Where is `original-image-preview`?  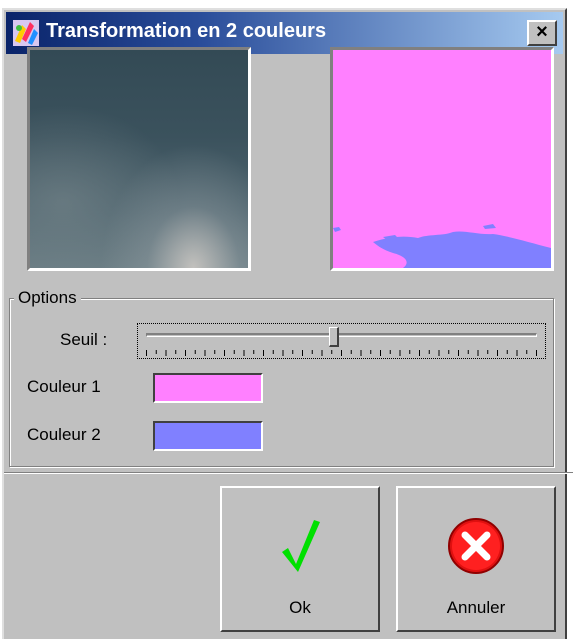
original-image-preview is located at coordinates (139, 159).